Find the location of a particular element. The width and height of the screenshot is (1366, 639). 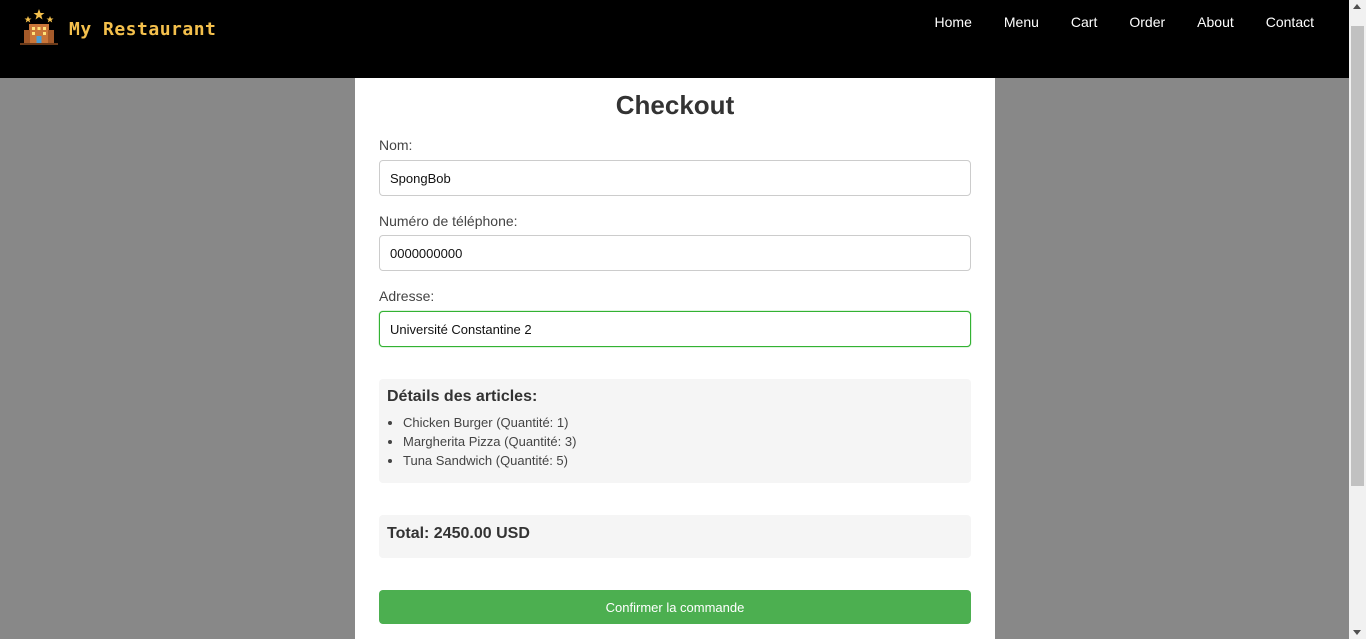

order-total: Total: 2450.00 USD is located at coordinates (675, 536).